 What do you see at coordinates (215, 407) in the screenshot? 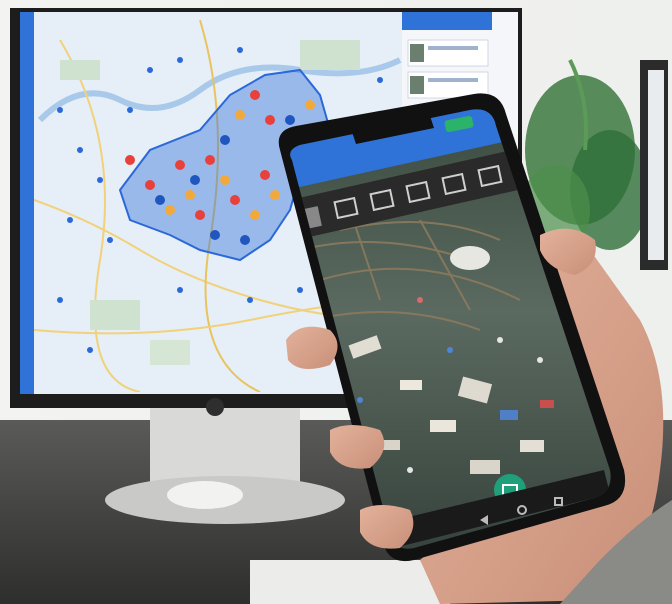
I see `apple-logo` at bounding box center [215, 407].